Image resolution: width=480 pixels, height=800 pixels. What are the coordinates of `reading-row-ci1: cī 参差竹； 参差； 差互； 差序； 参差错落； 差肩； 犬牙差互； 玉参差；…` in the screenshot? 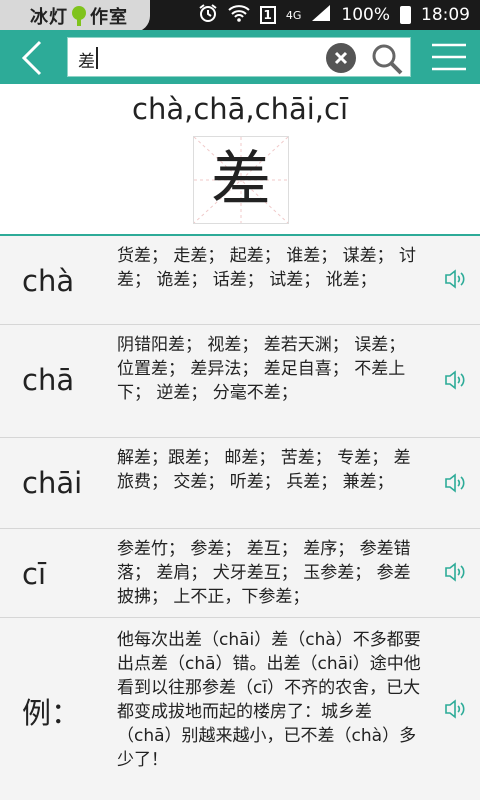 It's located at (240, 573).